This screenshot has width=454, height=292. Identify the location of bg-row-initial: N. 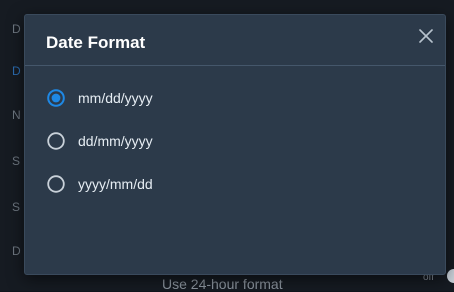
(16, 115).